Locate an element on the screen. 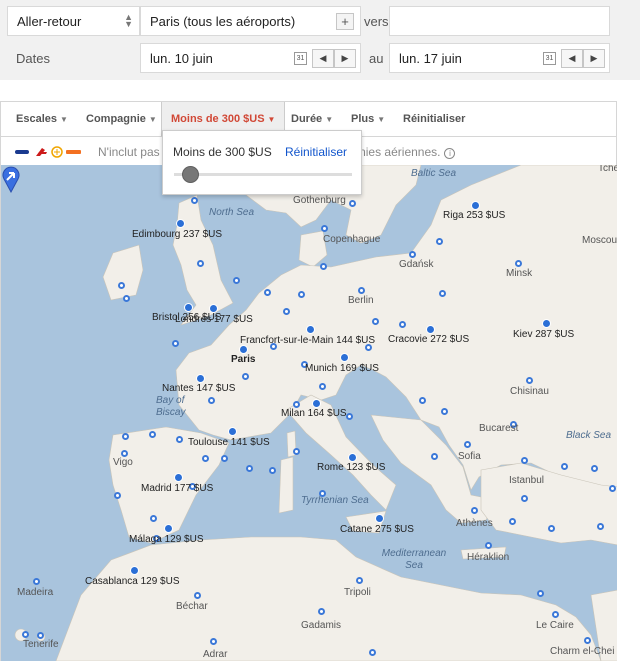 The image size is (640, 661). city-price-label: Málaga 129 $US is located at coordinates (166, 539).